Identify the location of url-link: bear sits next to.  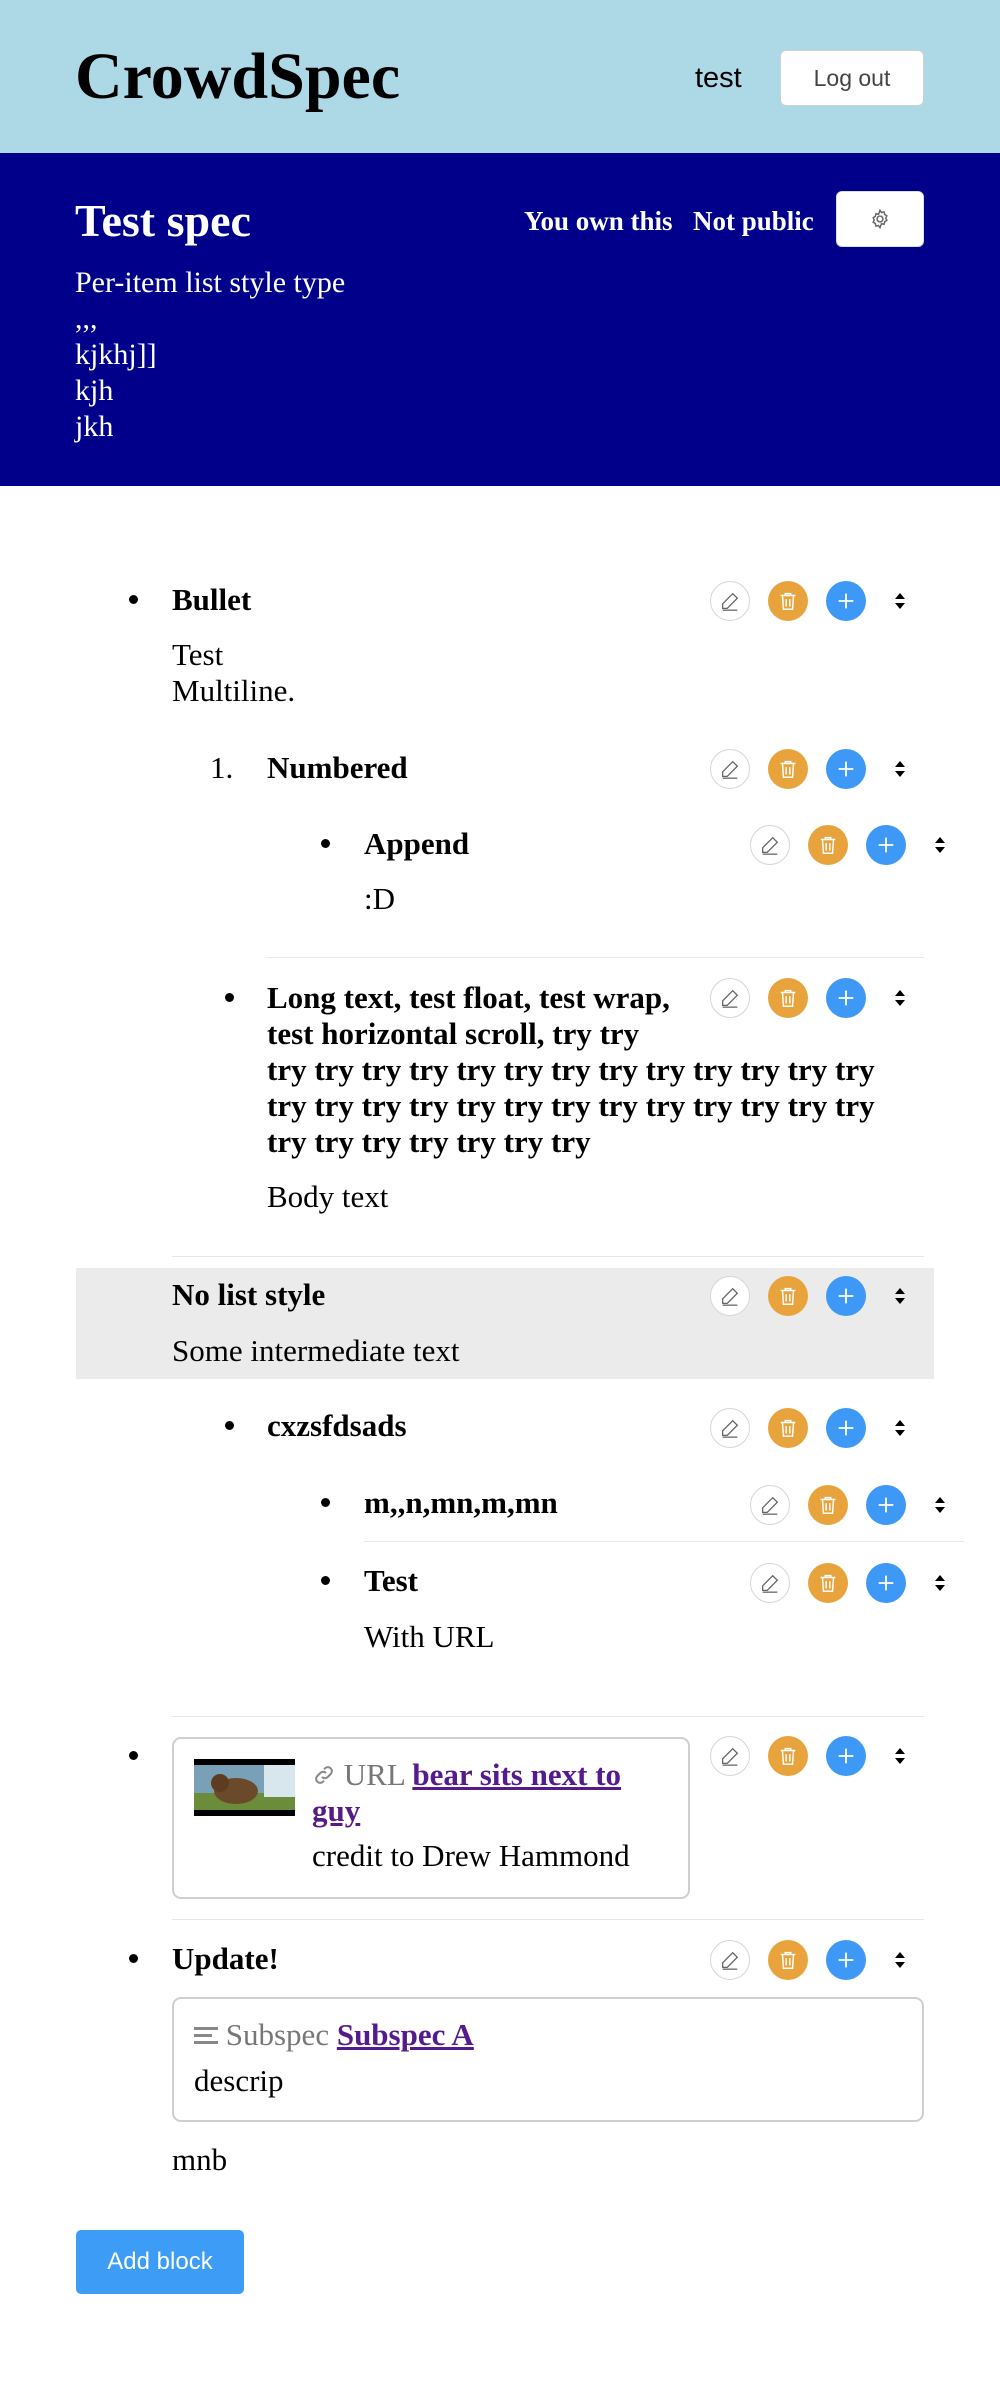
(516, 1774).